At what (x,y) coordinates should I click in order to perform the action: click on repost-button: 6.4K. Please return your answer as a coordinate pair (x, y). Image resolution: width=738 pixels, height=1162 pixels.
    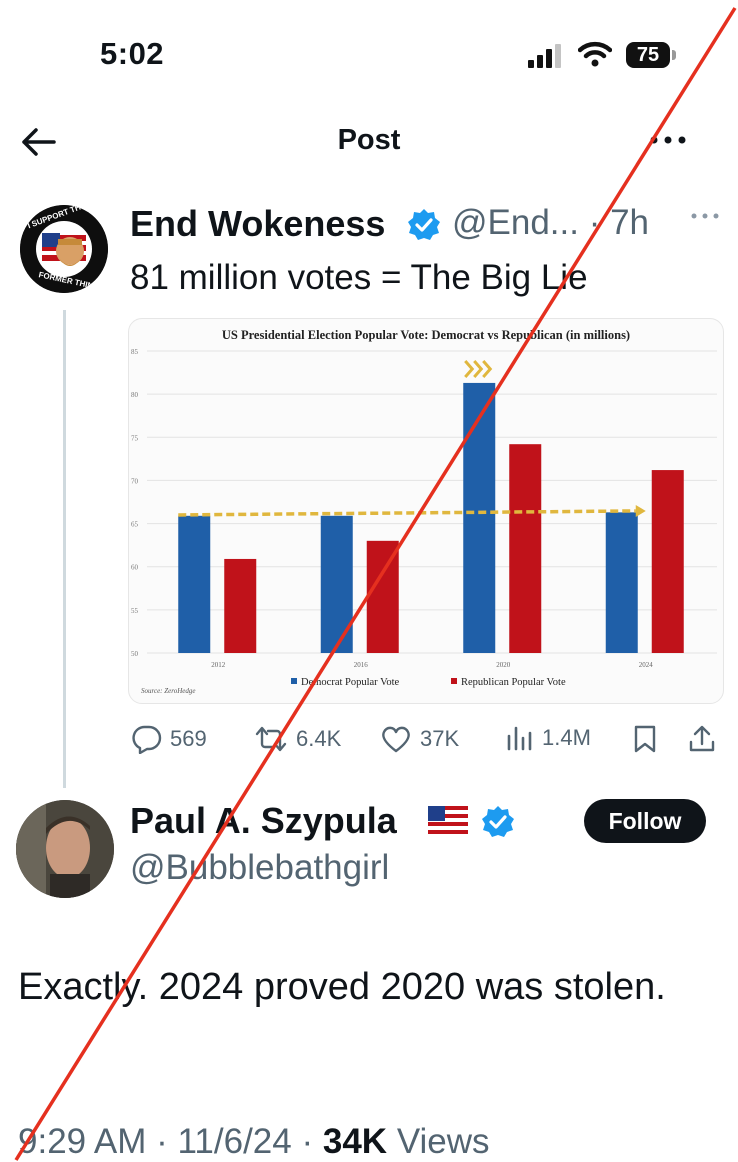
    Looking at the image, I should click on (297, 739).